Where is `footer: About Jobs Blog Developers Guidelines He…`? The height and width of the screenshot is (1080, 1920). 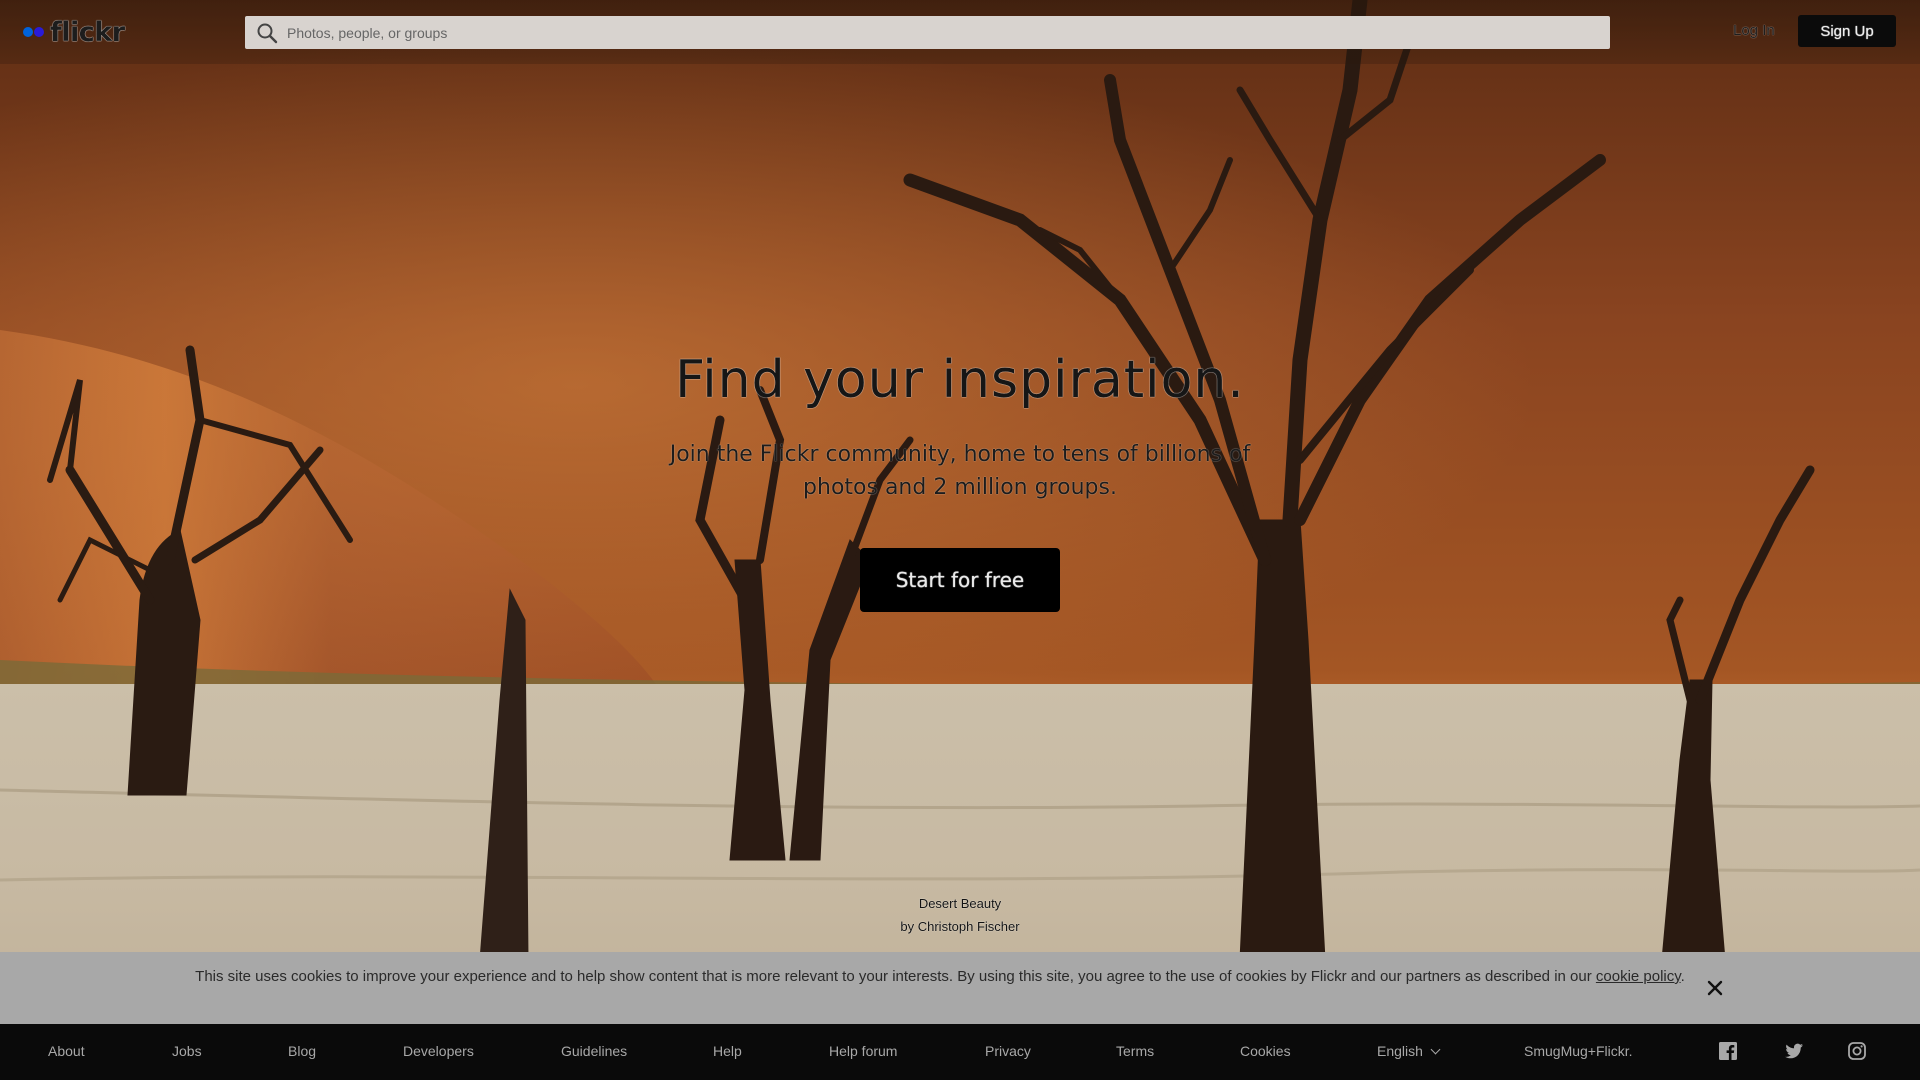
footer: About Jobs Blog Developers Guidelines He… is located at coordinates (960, 1052).